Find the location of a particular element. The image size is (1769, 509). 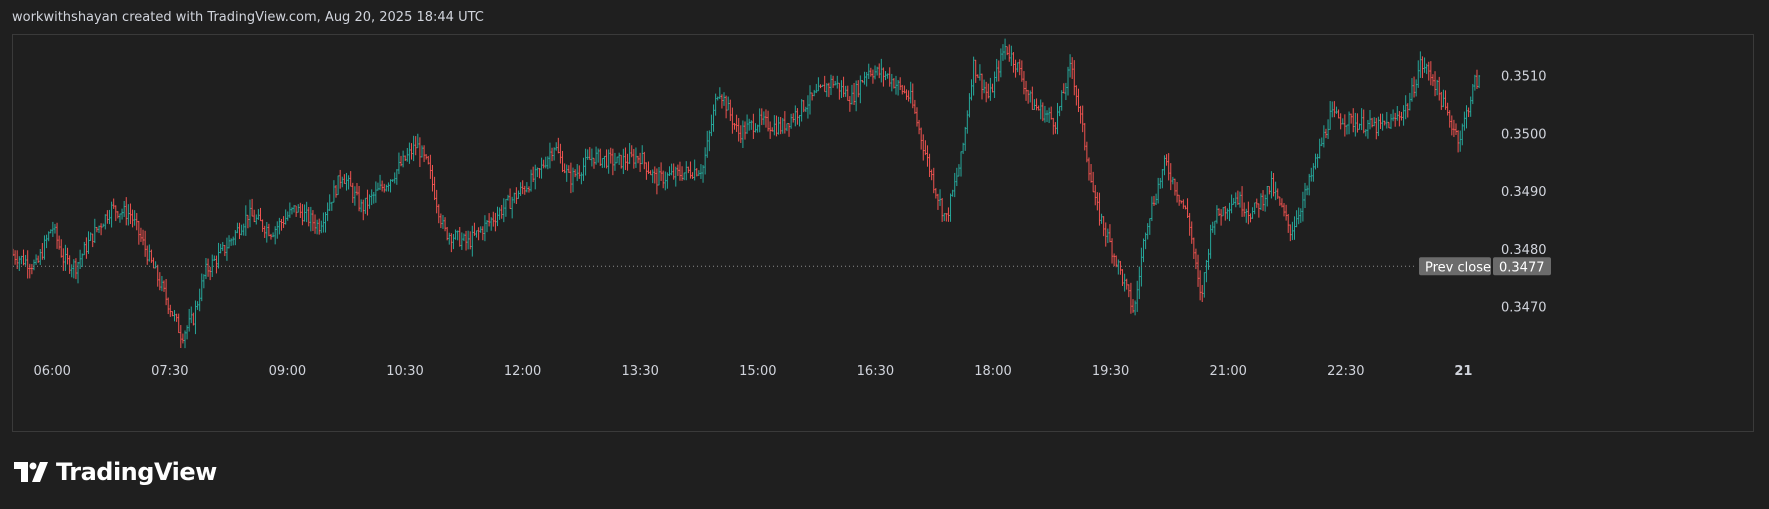

y-axis: 0.3510 0.3500 0.3490 0.3480 0.3470 is located at coordinates (1524, 192).